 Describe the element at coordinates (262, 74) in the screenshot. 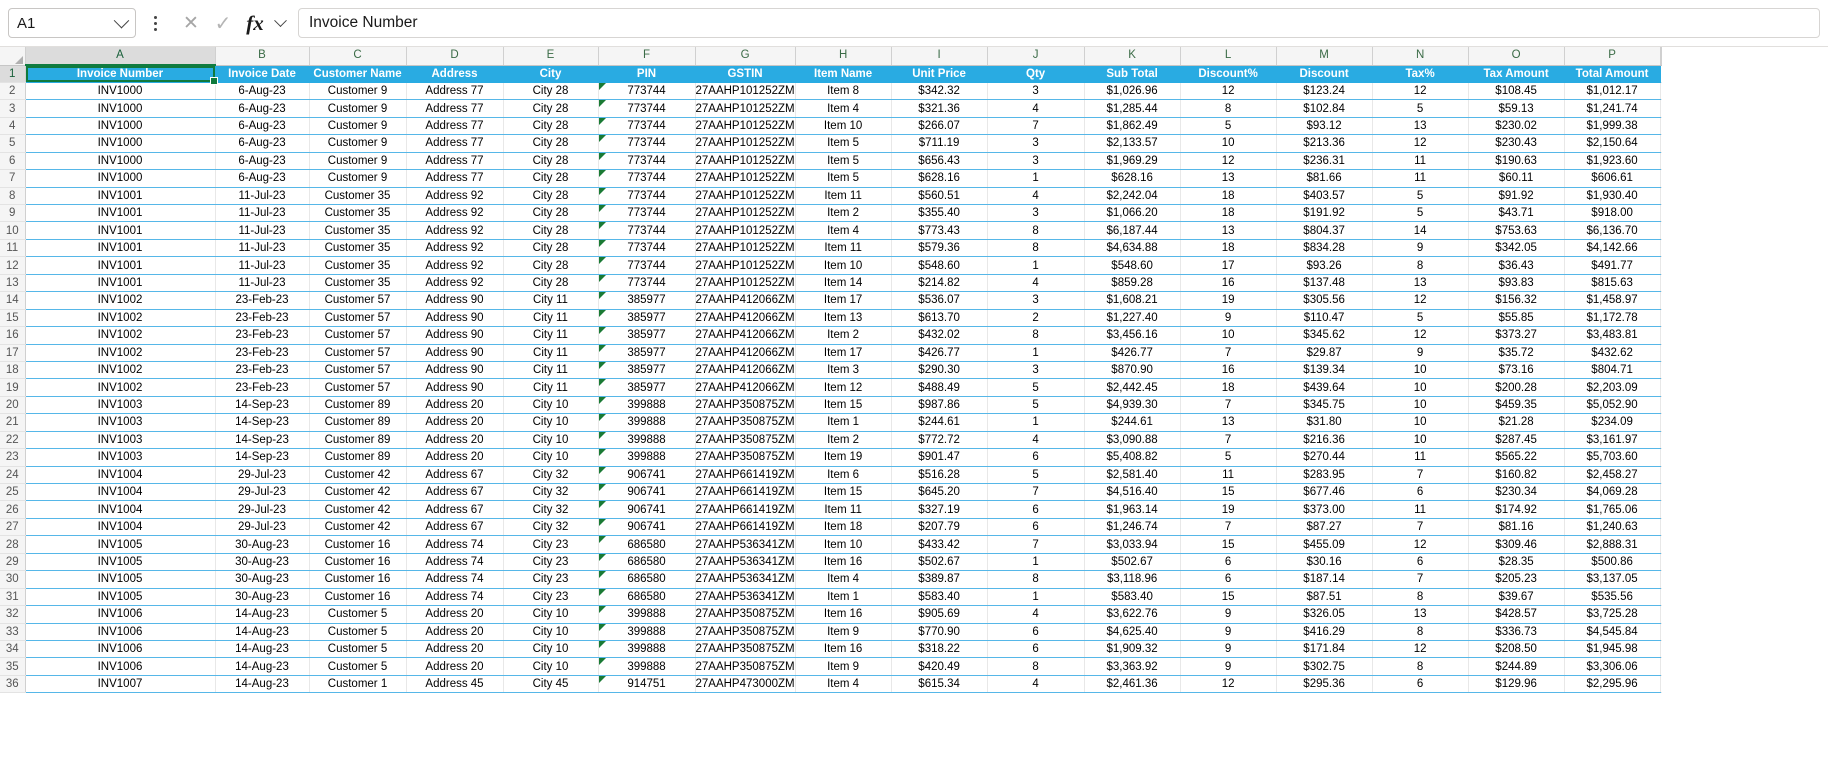

I see `column-title-invoice-date: Invoice Date` at that location.